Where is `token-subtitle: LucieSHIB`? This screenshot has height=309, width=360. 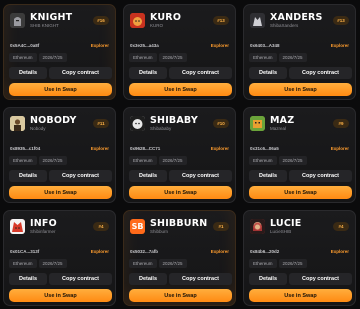 token-subtitle: LucieSHIB is located at coordinates (281, 231).